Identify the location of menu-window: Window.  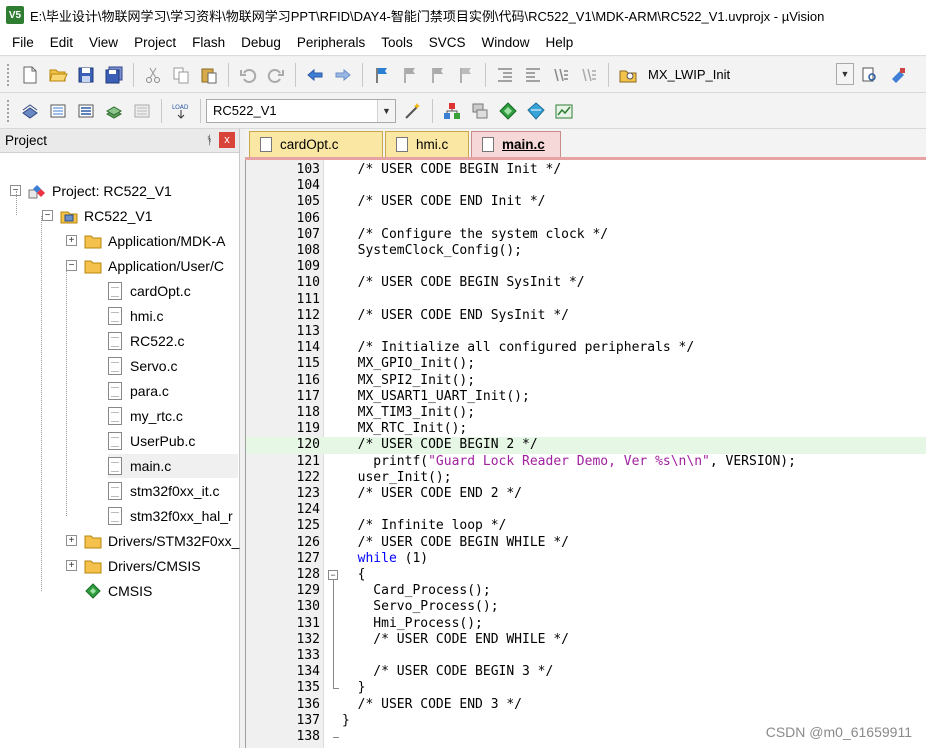
(505, 43).